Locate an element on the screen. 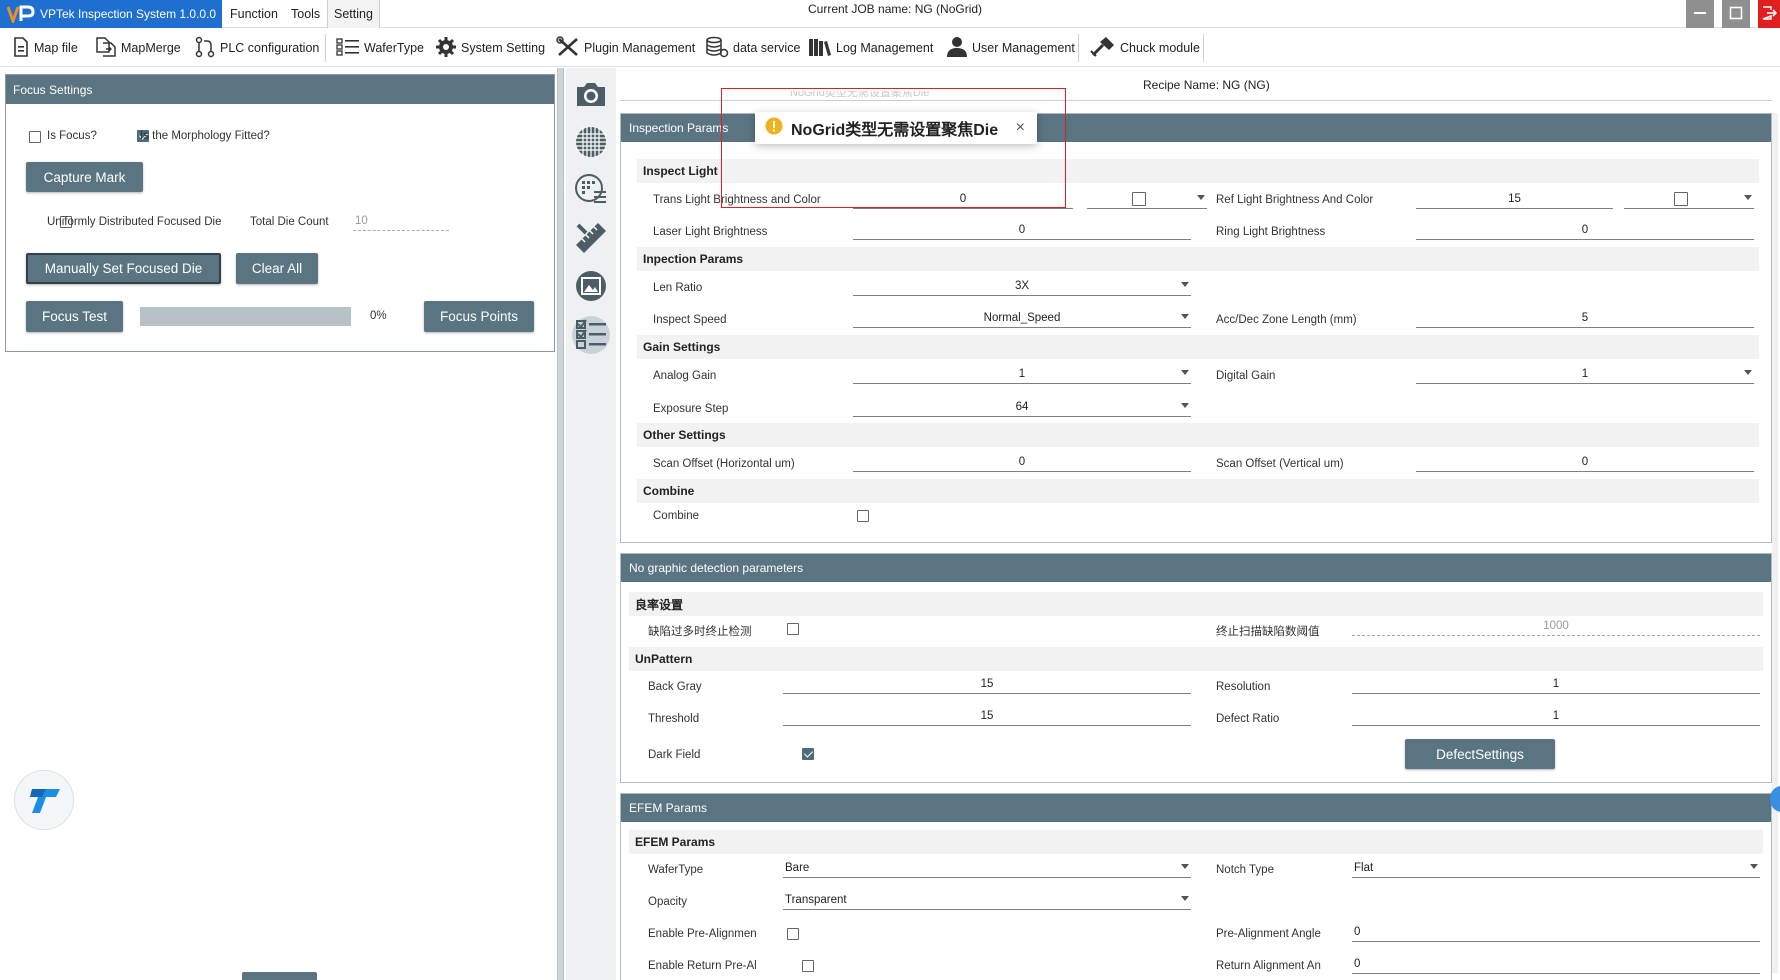 The image size is (1780, 980). scan-offset-h-label: Scan Offset (Horizontal um) is located at coordinates (724, 464).